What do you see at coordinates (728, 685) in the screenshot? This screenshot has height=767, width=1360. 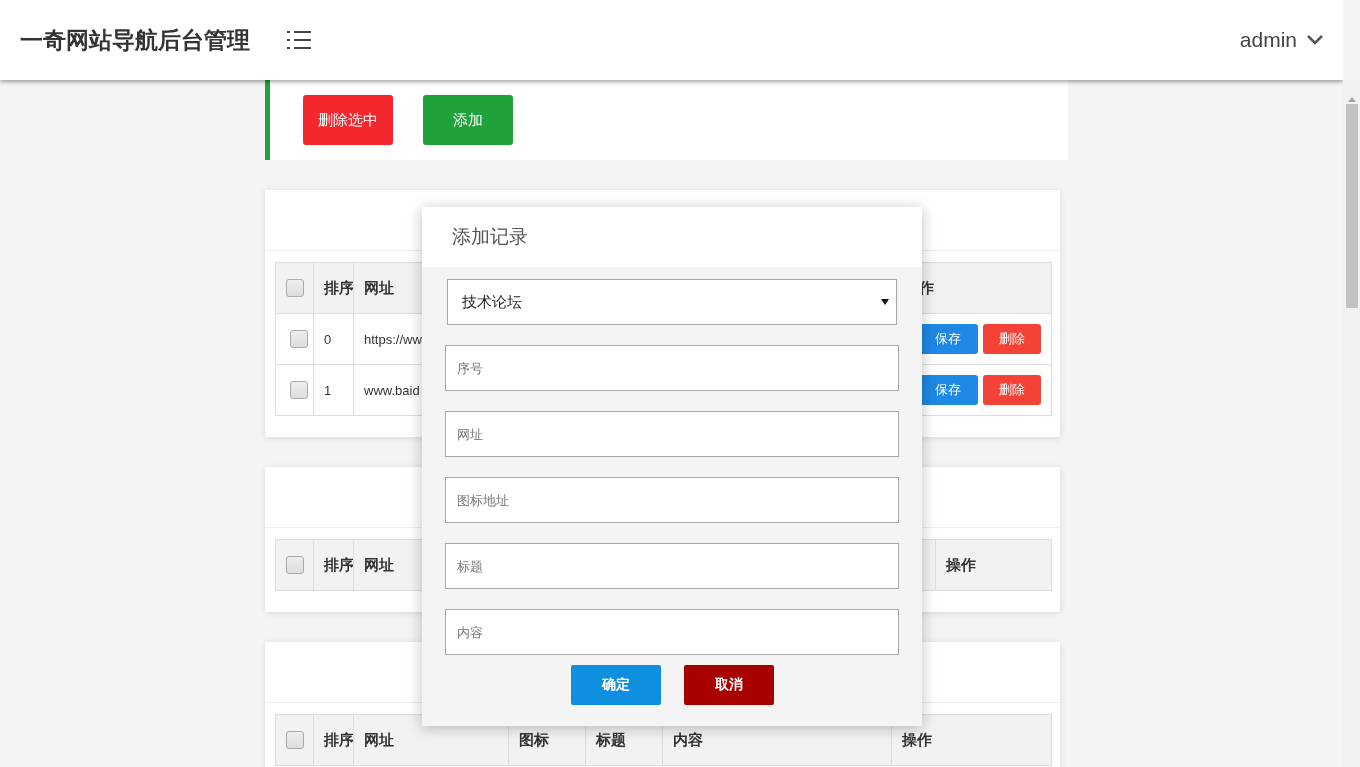 I see `cancel-button: 取消` at bounding box center [728, 685].